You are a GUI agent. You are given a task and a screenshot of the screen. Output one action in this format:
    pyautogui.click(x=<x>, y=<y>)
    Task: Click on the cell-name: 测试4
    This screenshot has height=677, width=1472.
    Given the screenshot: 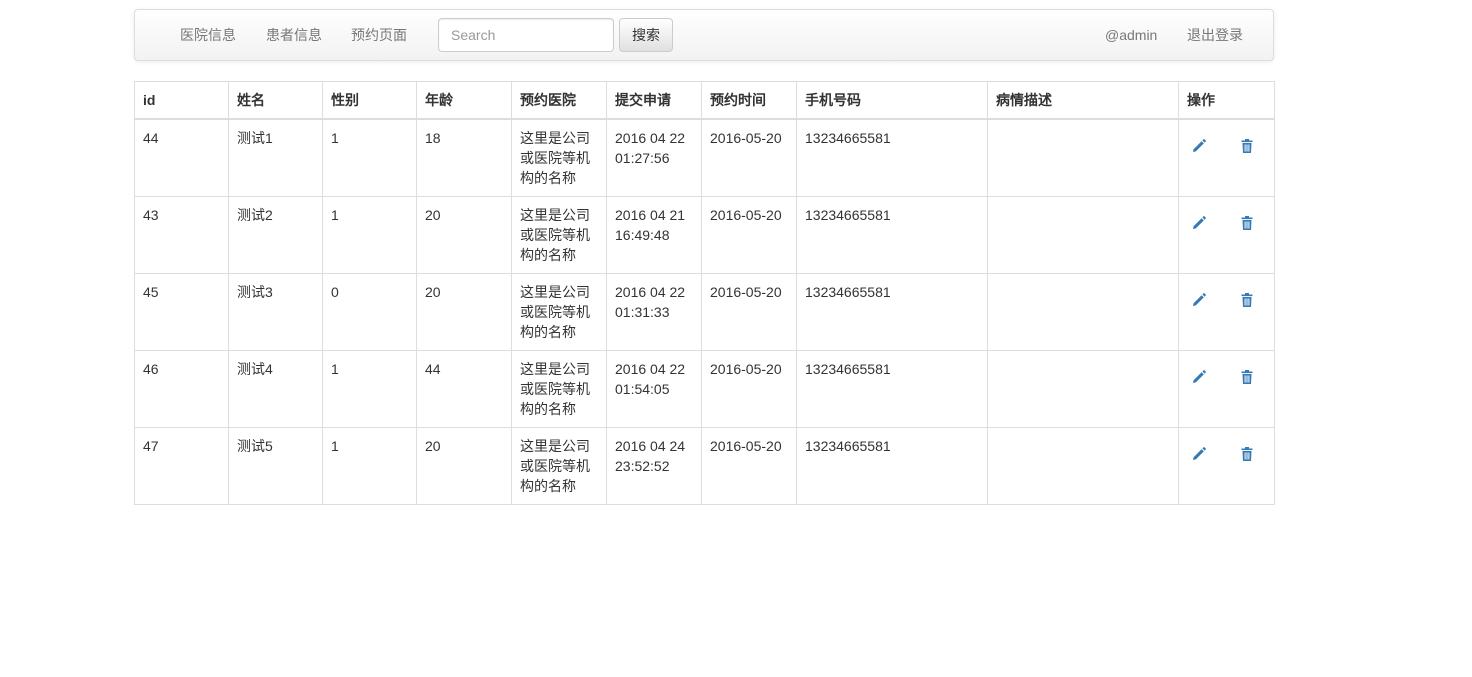 What is the action you would take?
    pyautogui.click(x=275, y=389)
    